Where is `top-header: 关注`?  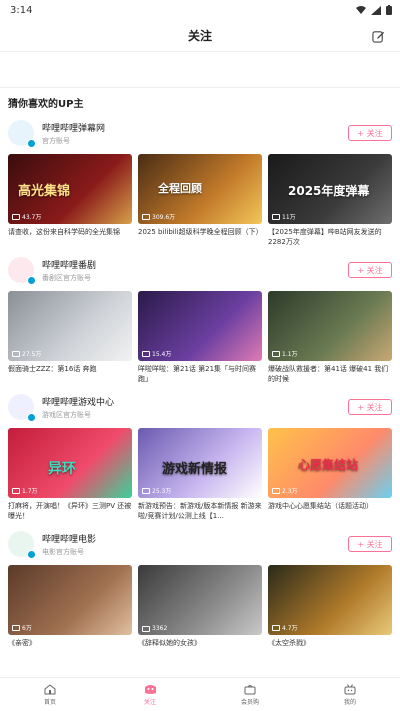
top-header: 关注 is located at coordinates (200, 36).